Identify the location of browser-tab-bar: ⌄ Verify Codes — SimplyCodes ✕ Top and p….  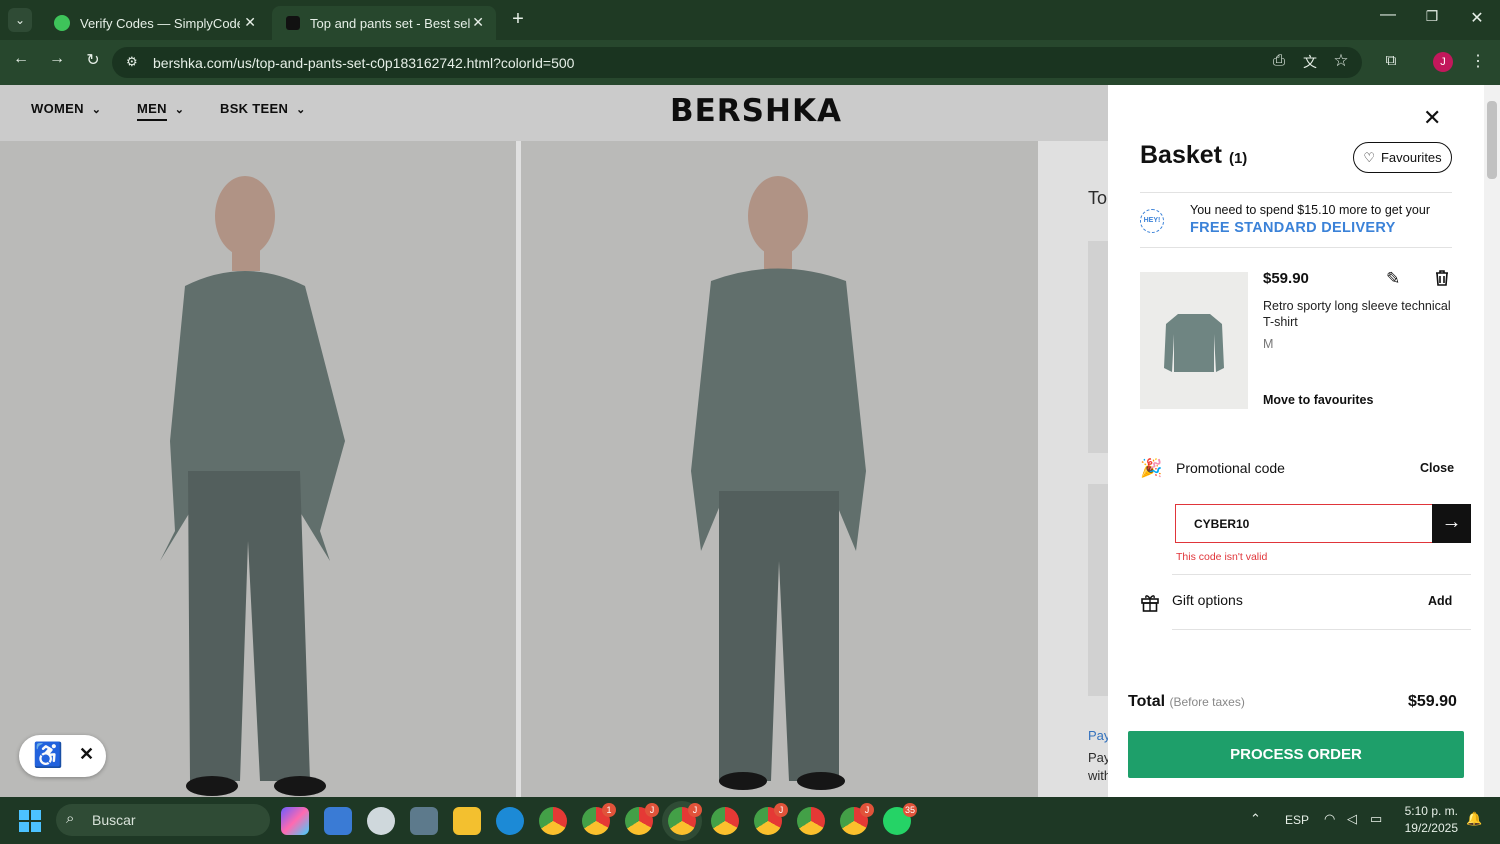
(750, 20).